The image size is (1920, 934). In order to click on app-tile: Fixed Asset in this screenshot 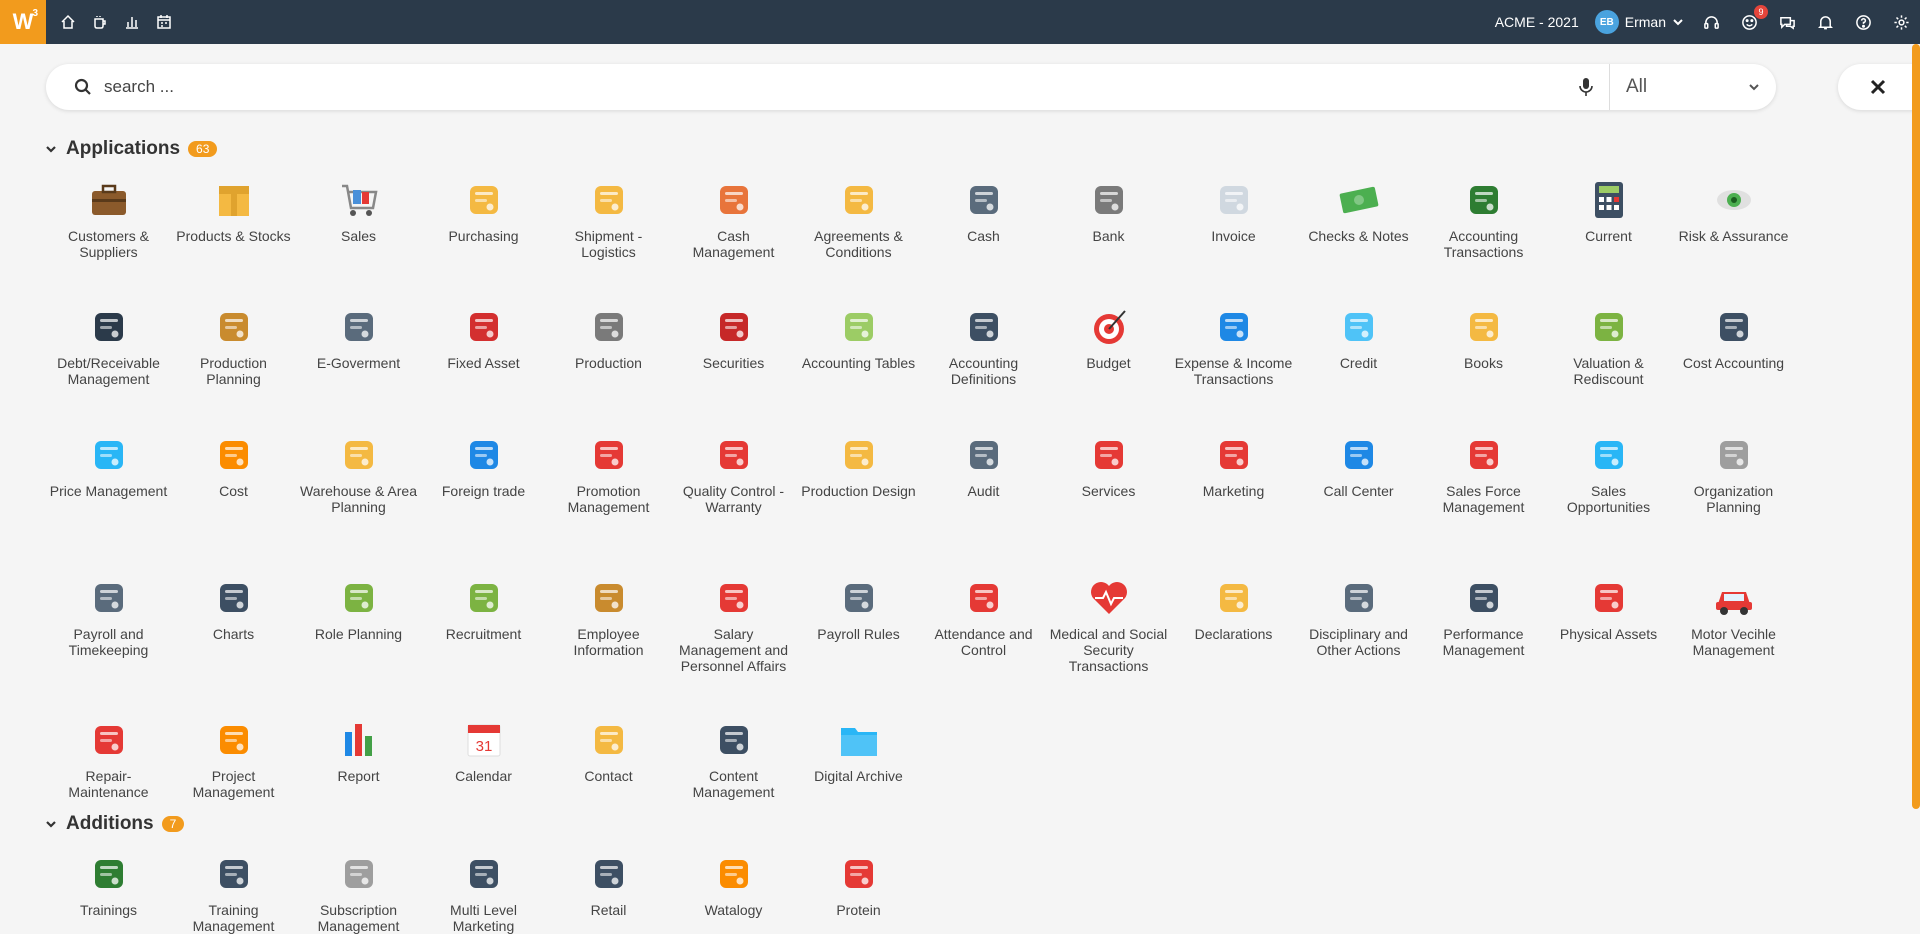, I will do `click(483, 338)`.